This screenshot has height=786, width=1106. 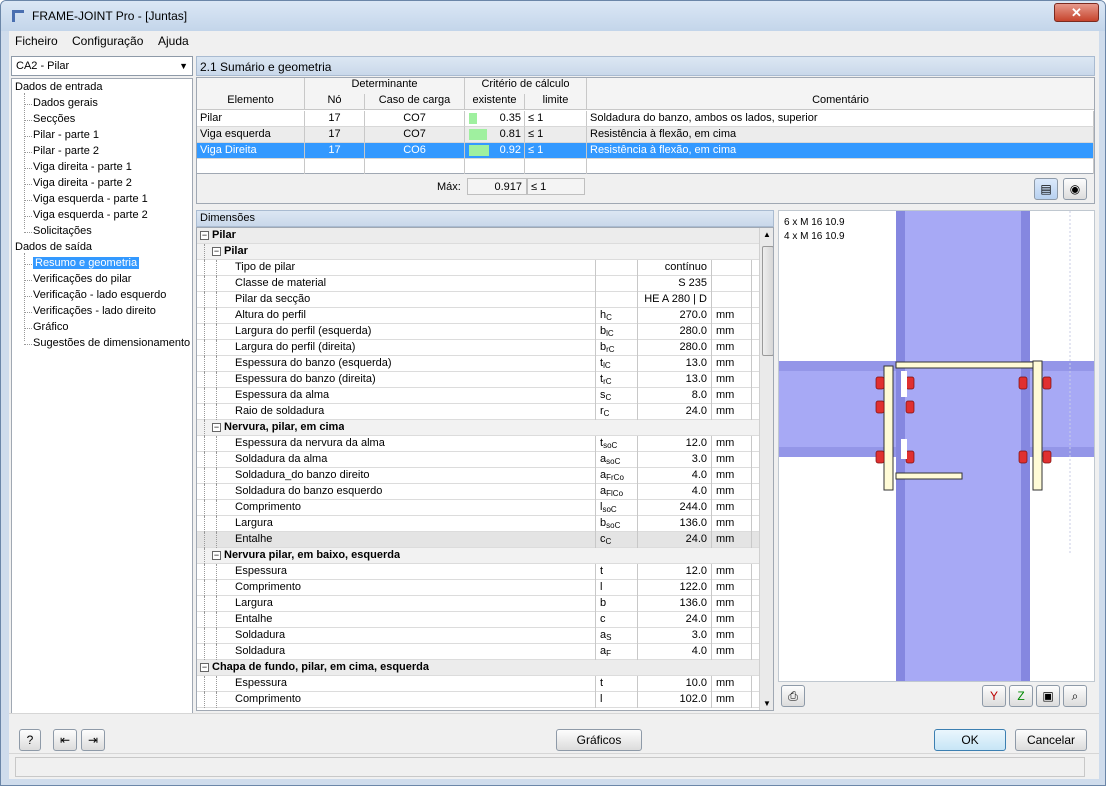 What do you see at coordinates (478, 268) in the screenshot?
I see `table-row: Tipo de pilar contínuo` at bounding box center [478, 268].